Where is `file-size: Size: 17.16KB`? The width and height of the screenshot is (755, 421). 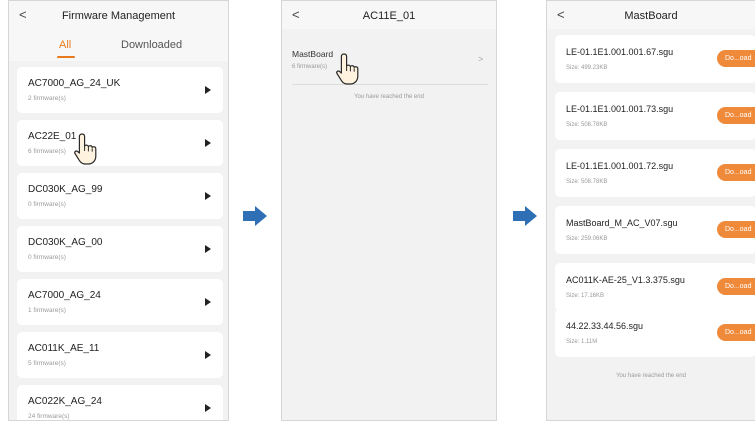
file-size: Size: 17.16KB is located at coordinates (585, 296).